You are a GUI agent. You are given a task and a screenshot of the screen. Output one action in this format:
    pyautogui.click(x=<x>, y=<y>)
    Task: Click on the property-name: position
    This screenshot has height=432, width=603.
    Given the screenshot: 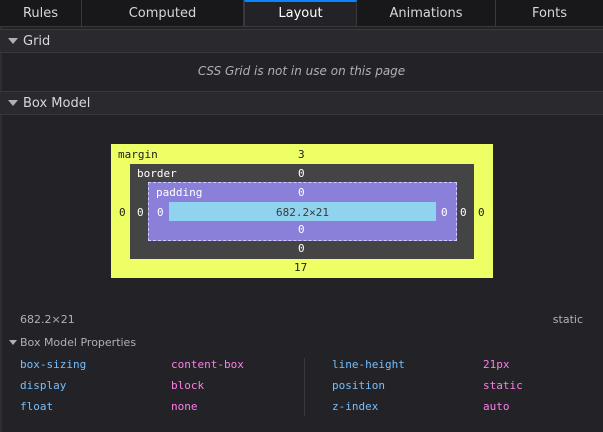 What is the action you would take?
    pyautogui.click(x=358, y=385)
    